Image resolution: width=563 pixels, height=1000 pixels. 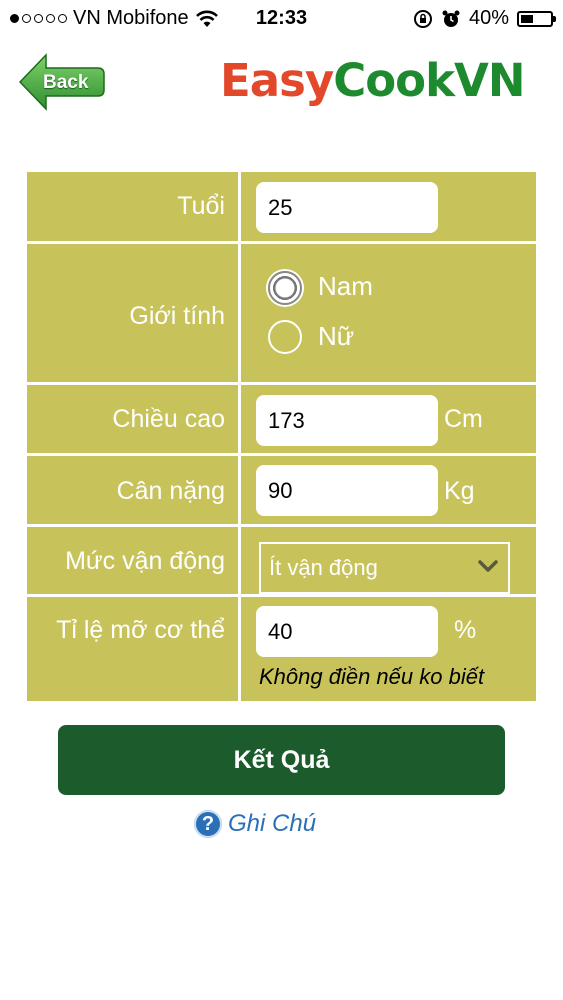 What do you see at coordinates (285, 288) in the screenshot?
I see `gender-male-radio` at bounding box center [285, 288].